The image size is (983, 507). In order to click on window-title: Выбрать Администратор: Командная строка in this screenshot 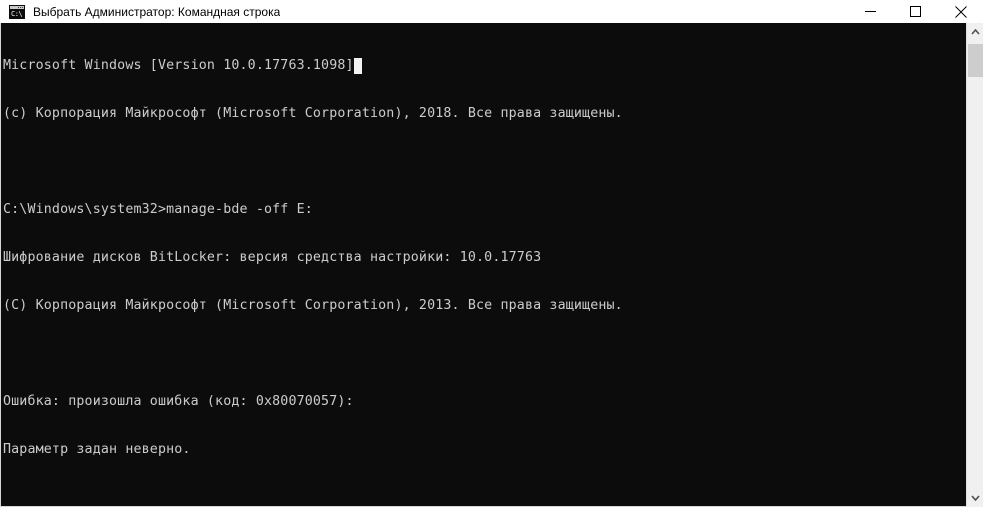, I will do `click(157, 11)`.